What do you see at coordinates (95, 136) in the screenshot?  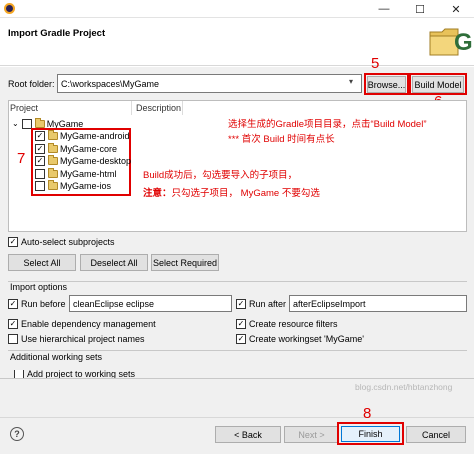 I see `subproject-label: MyGame-android` at bounding box center [95, 136].